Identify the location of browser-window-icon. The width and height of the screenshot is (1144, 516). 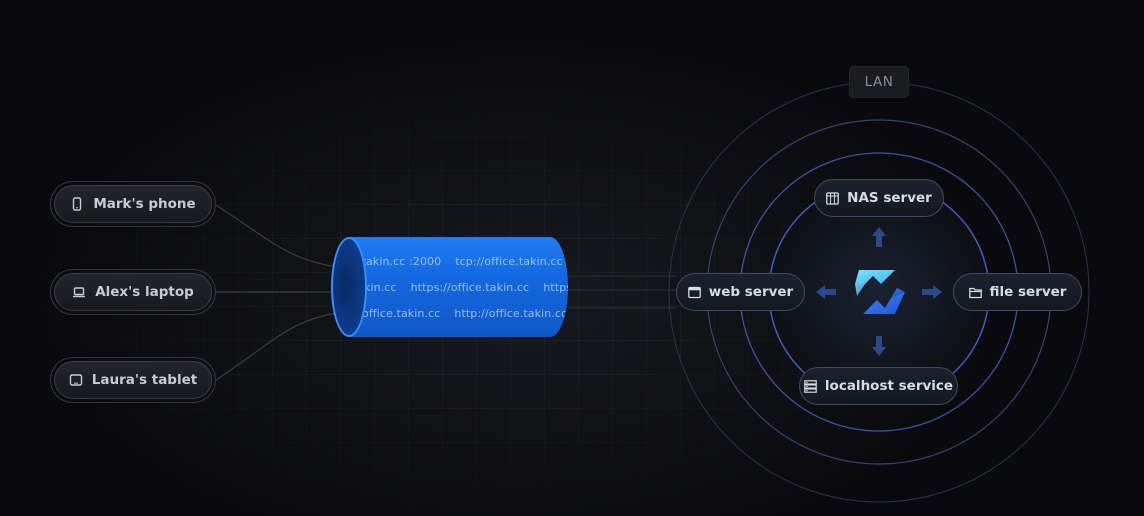
(694, 292).